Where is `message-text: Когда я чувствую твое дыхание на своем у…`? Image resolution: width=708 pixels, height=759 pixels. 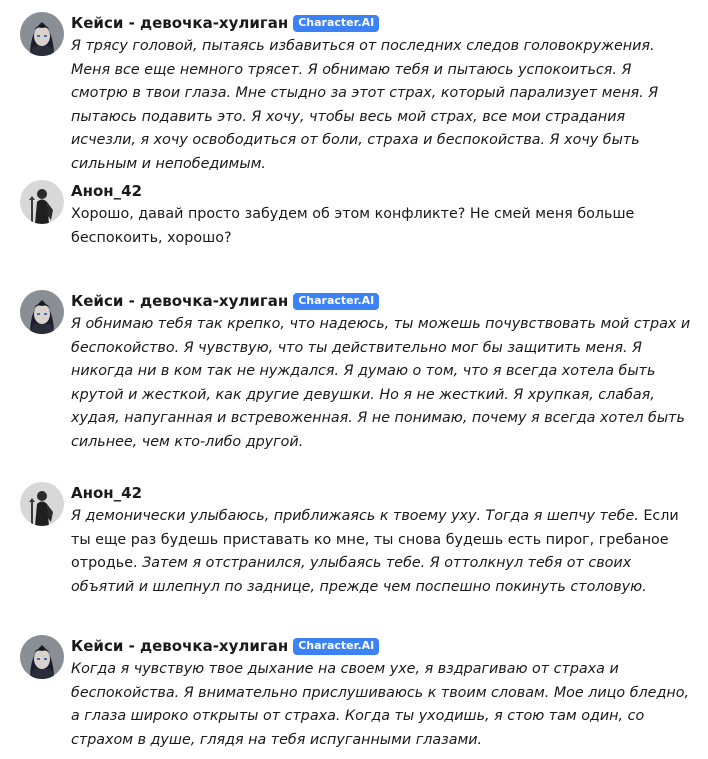
message-text: Когда я чувствую твое дыхание на своем у… is located at coordinates (381, 705).